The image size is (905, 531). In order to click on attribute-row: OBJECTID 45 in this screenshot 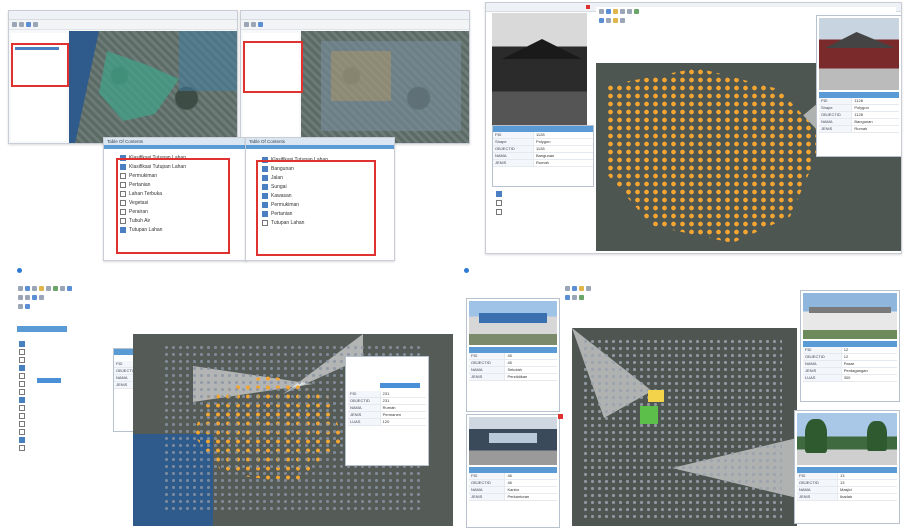, I will do `click(513, 363)`.